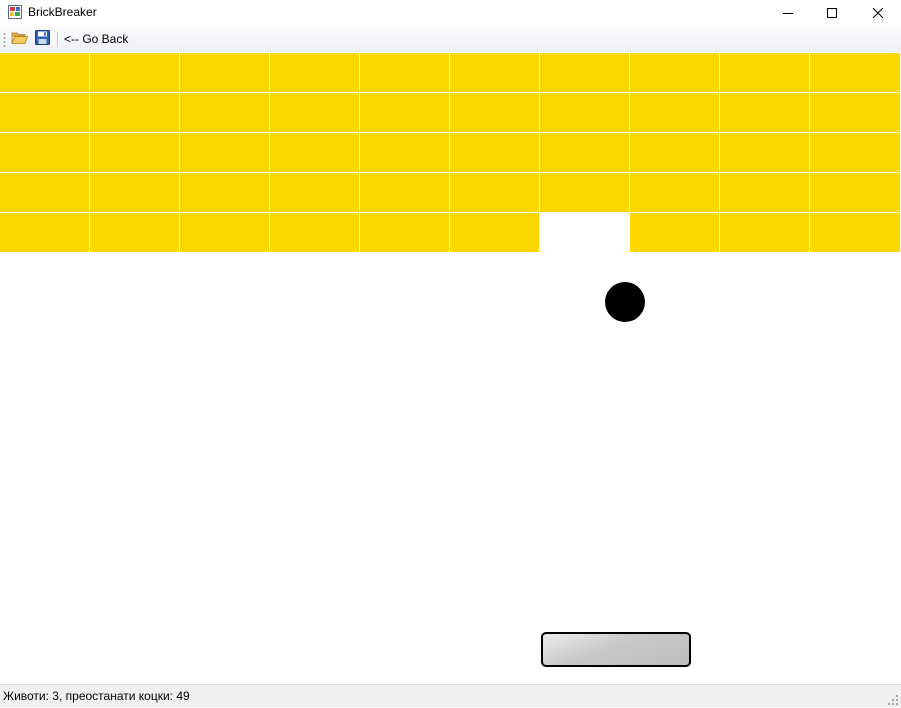  Describe the element at coordinates (450, 40) in the screenshot. I see `toolbar: <-- Go Back` at that location.